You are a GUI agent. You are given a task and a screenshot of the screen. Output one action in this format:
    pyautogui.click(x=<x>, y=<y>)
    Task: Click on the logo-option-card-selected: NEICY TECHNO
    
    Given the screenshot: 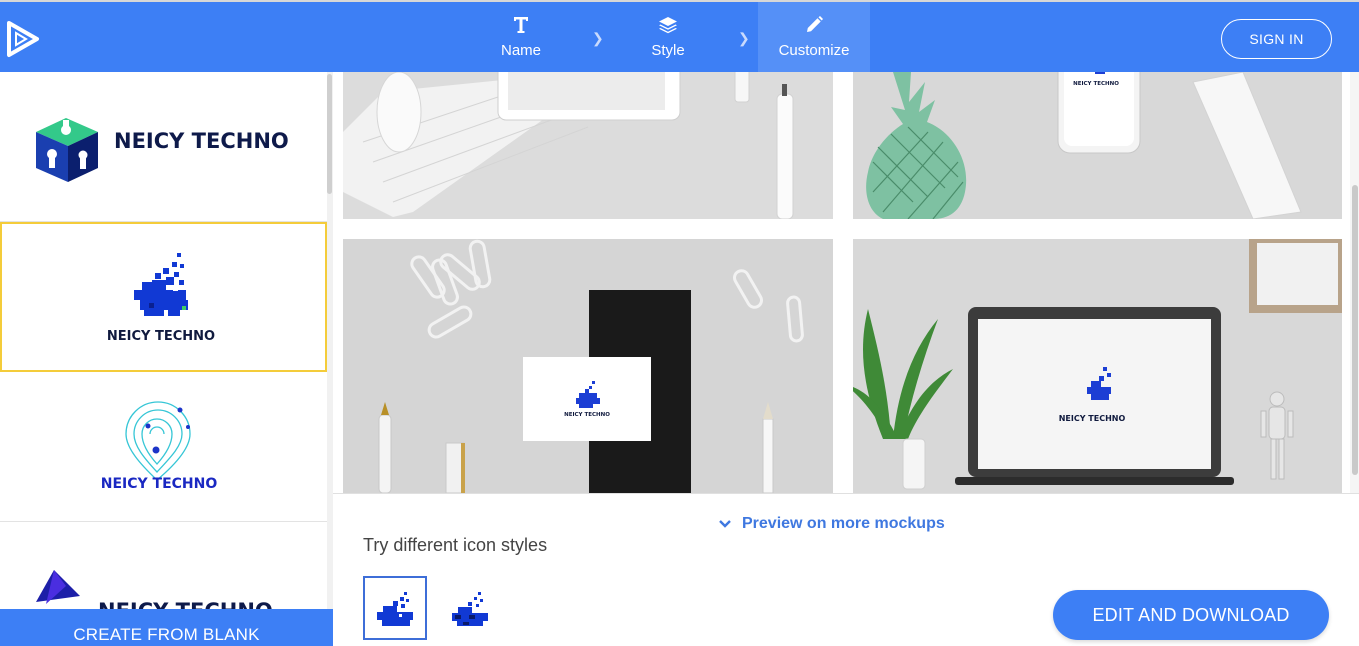 What is the action you would take?
    pyautogui.click(x=163, y=297)
    